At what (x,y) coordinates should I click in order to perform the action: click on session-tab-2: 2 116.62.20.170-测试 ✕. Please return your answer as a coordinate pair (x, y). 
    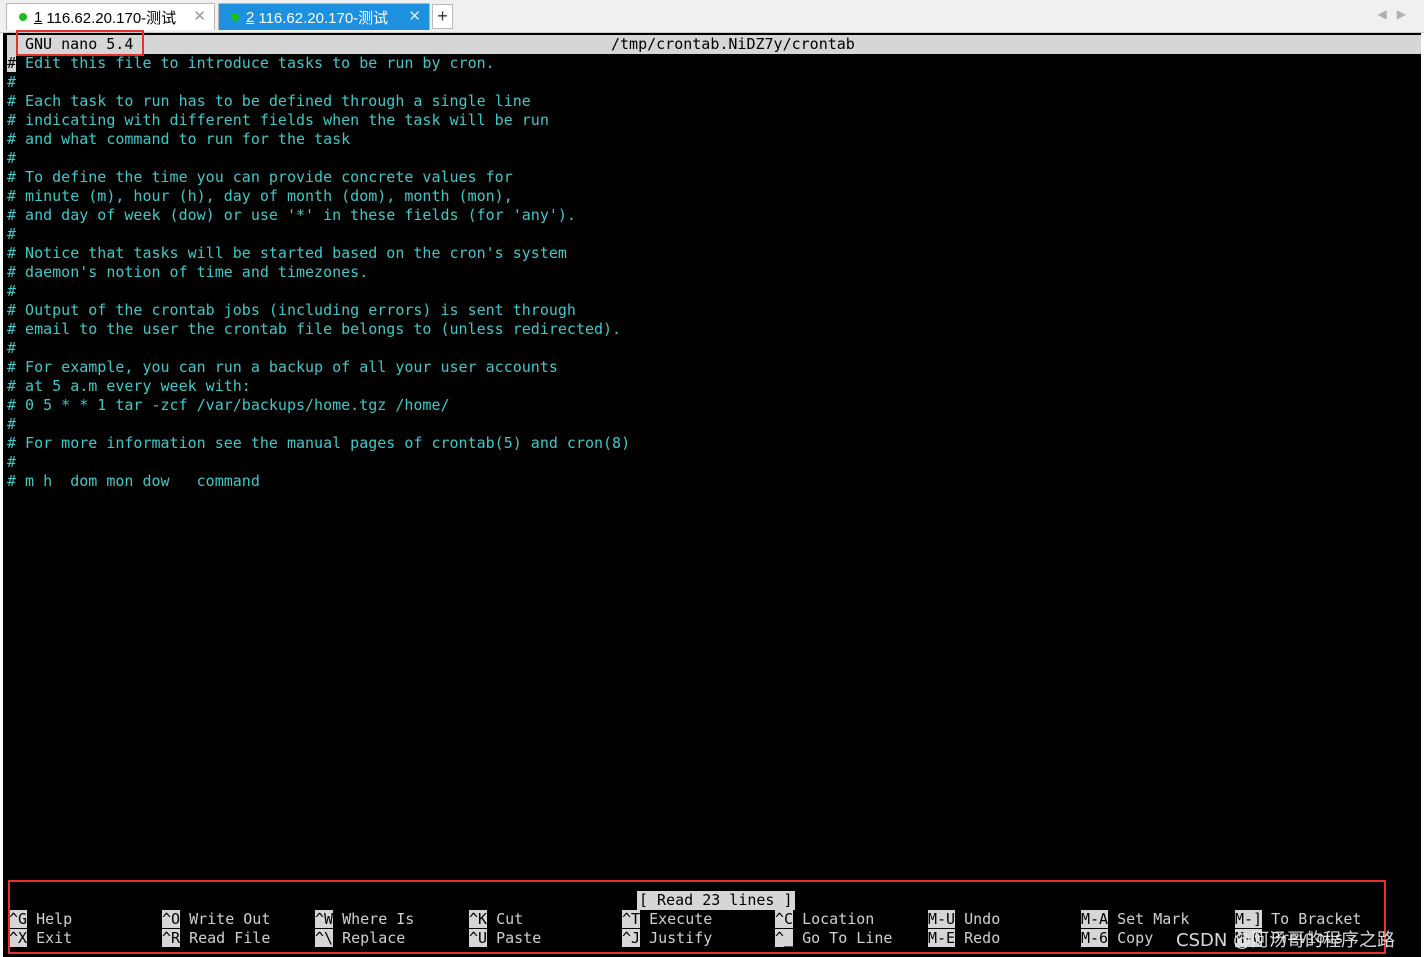
    Looking at the image, I should click on (324, 16).